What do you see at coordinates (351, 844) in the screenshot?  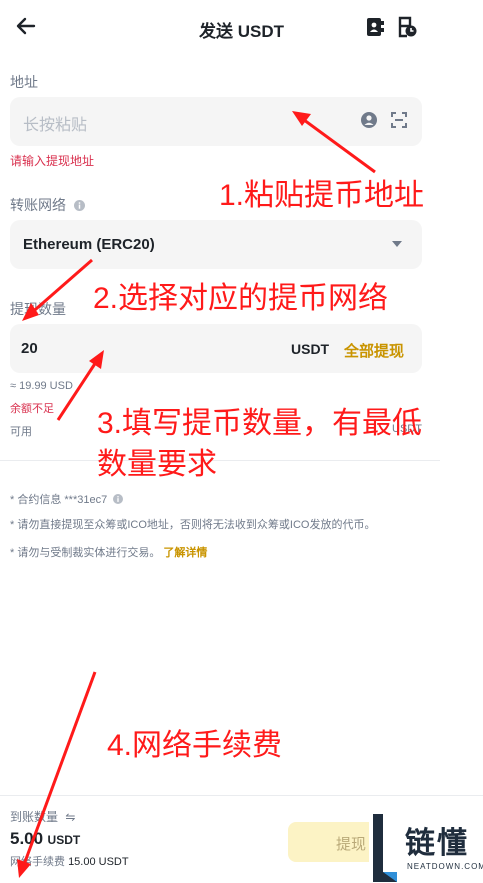 I see `withdraw-button-label: 提现` at bounding box center [351, 844].